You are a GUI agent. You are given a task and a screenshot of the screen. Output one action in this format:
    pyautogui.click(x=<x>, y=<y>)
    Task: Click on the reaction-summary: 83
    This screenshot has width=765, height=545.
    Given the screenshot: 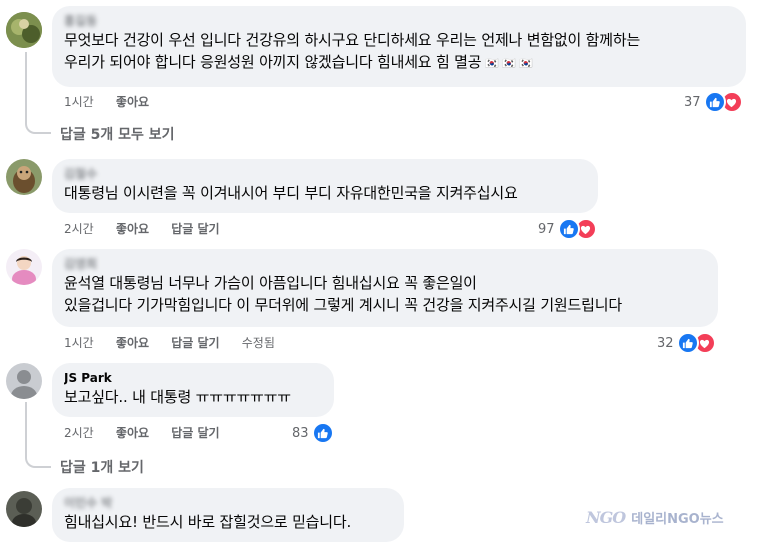 What is the action you would take?
    pyautogui.click(x=313, y=433)
    